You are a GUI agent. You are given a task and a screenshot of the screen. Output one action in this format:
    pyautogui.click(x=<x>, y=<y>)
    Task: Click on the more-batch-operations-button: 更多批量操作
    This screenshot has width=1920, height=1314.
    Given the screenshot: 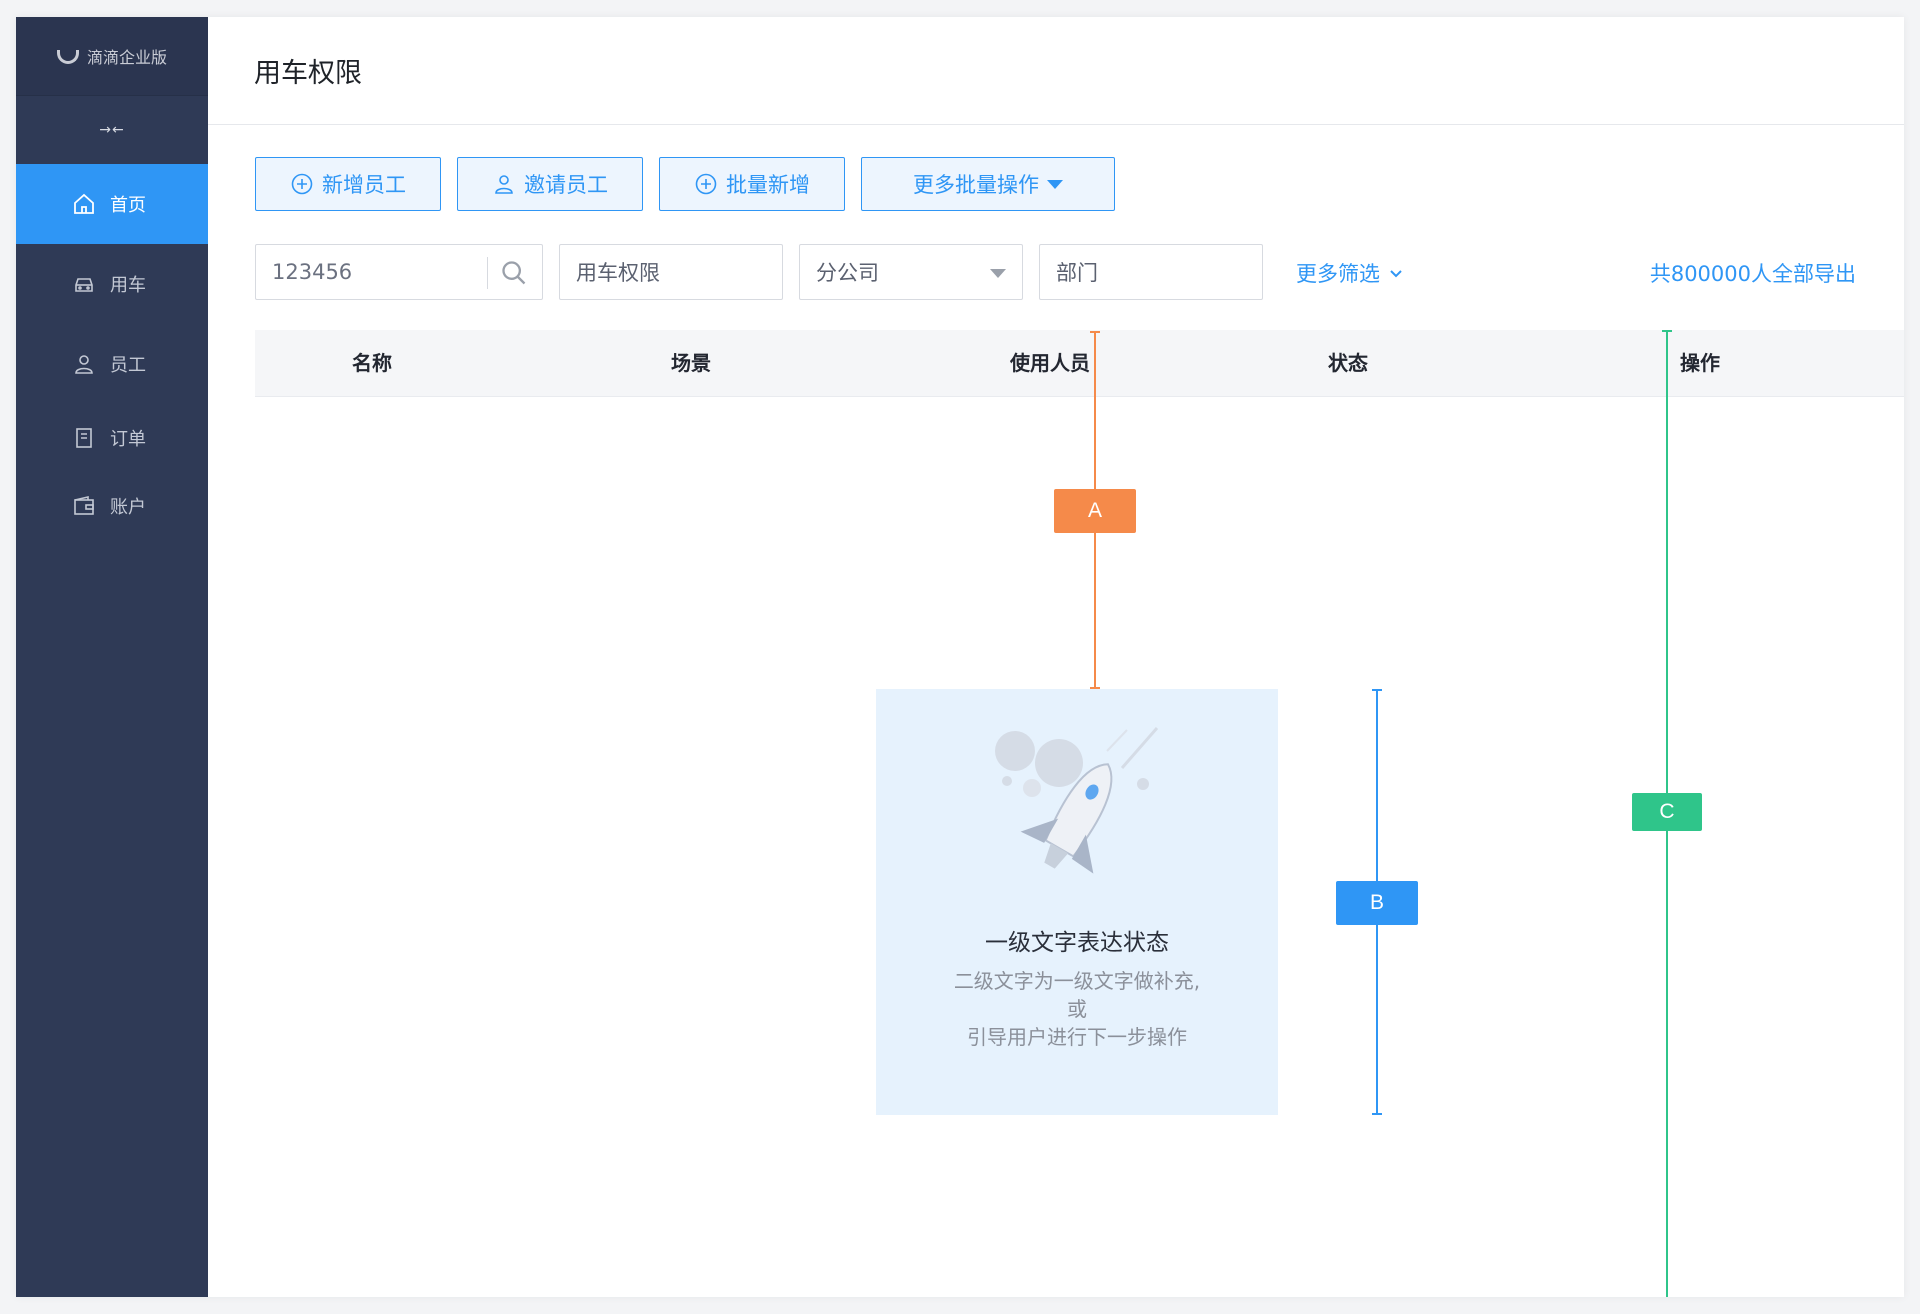 What is the action you would take?
    pyautogui.click(x=988, y=184)
    